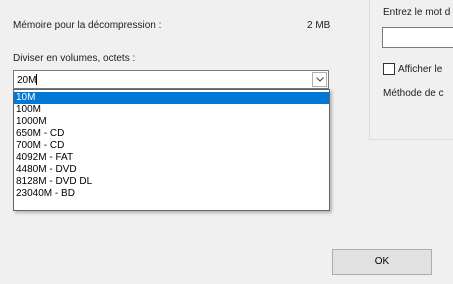  What do you see at coordinates (171, 134) in the screenshot?
I see `dropdown-item-650m-cd: 650M - CD` at bounding box center [171, 134].